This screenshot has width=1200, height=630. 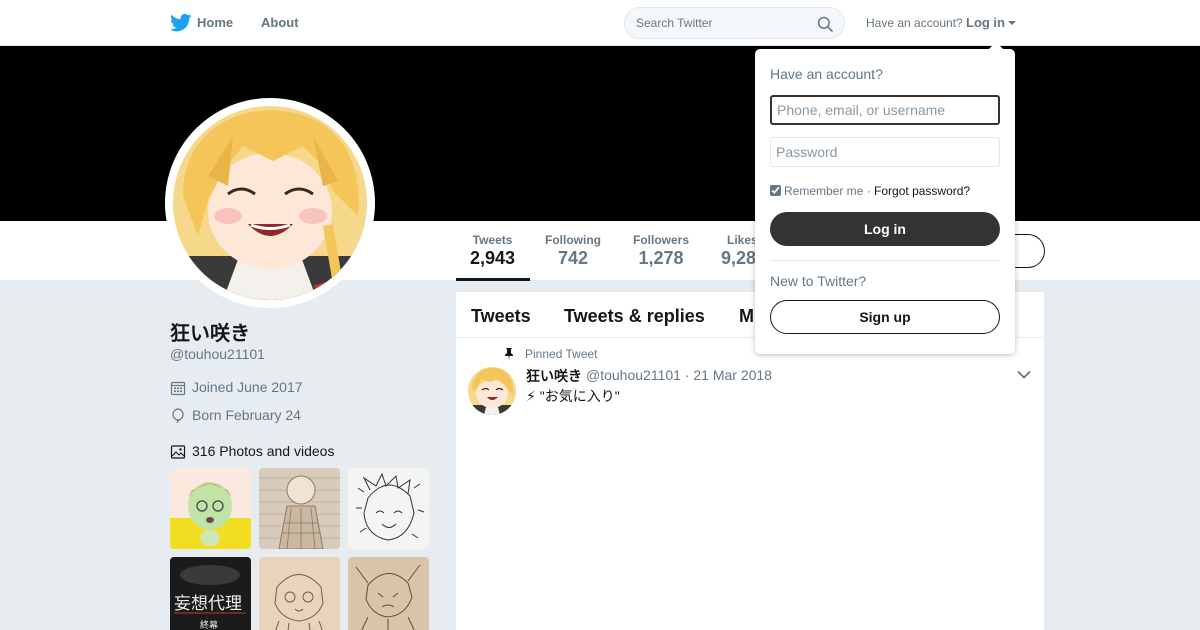 What do you see at coordinates (775, 190) in the screenshot?
I see `remember-me-checkbox` at bounding box center [775, 190].